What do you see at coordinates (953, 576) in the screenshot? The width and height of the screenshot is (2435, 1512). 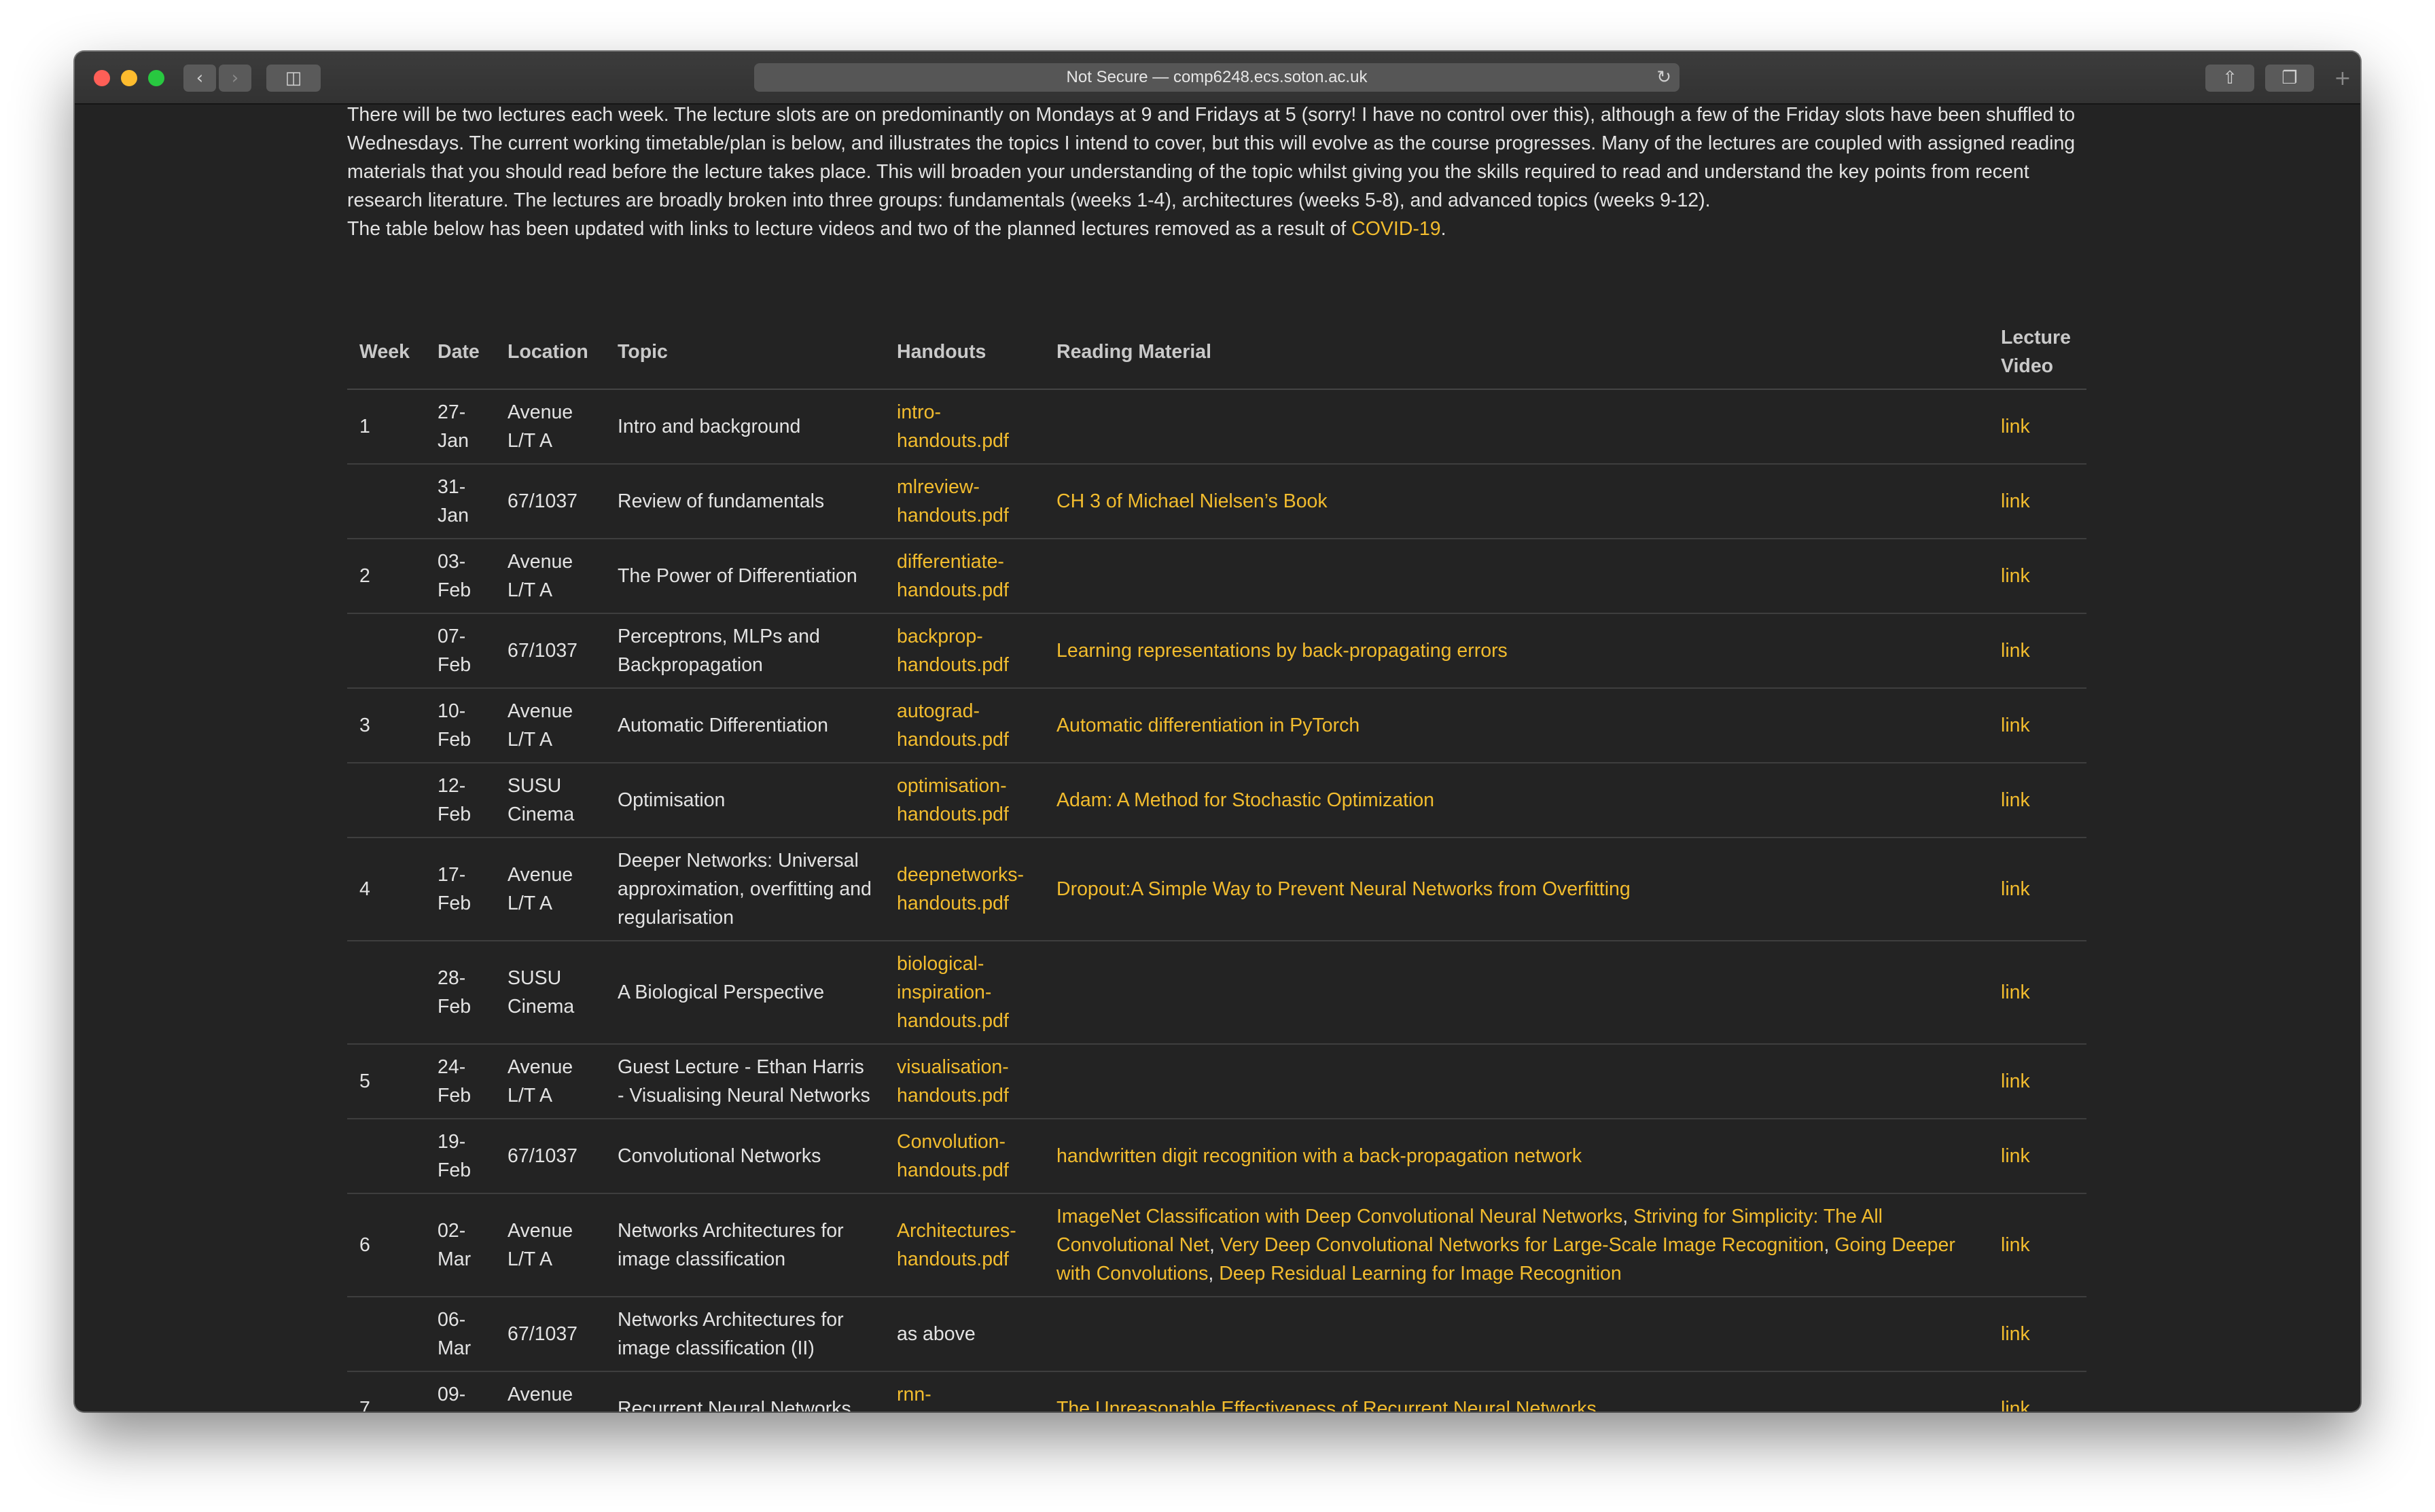 I see `cell-handout-link: differentiate-handouts.pdf` at bounding box center [953, 576].